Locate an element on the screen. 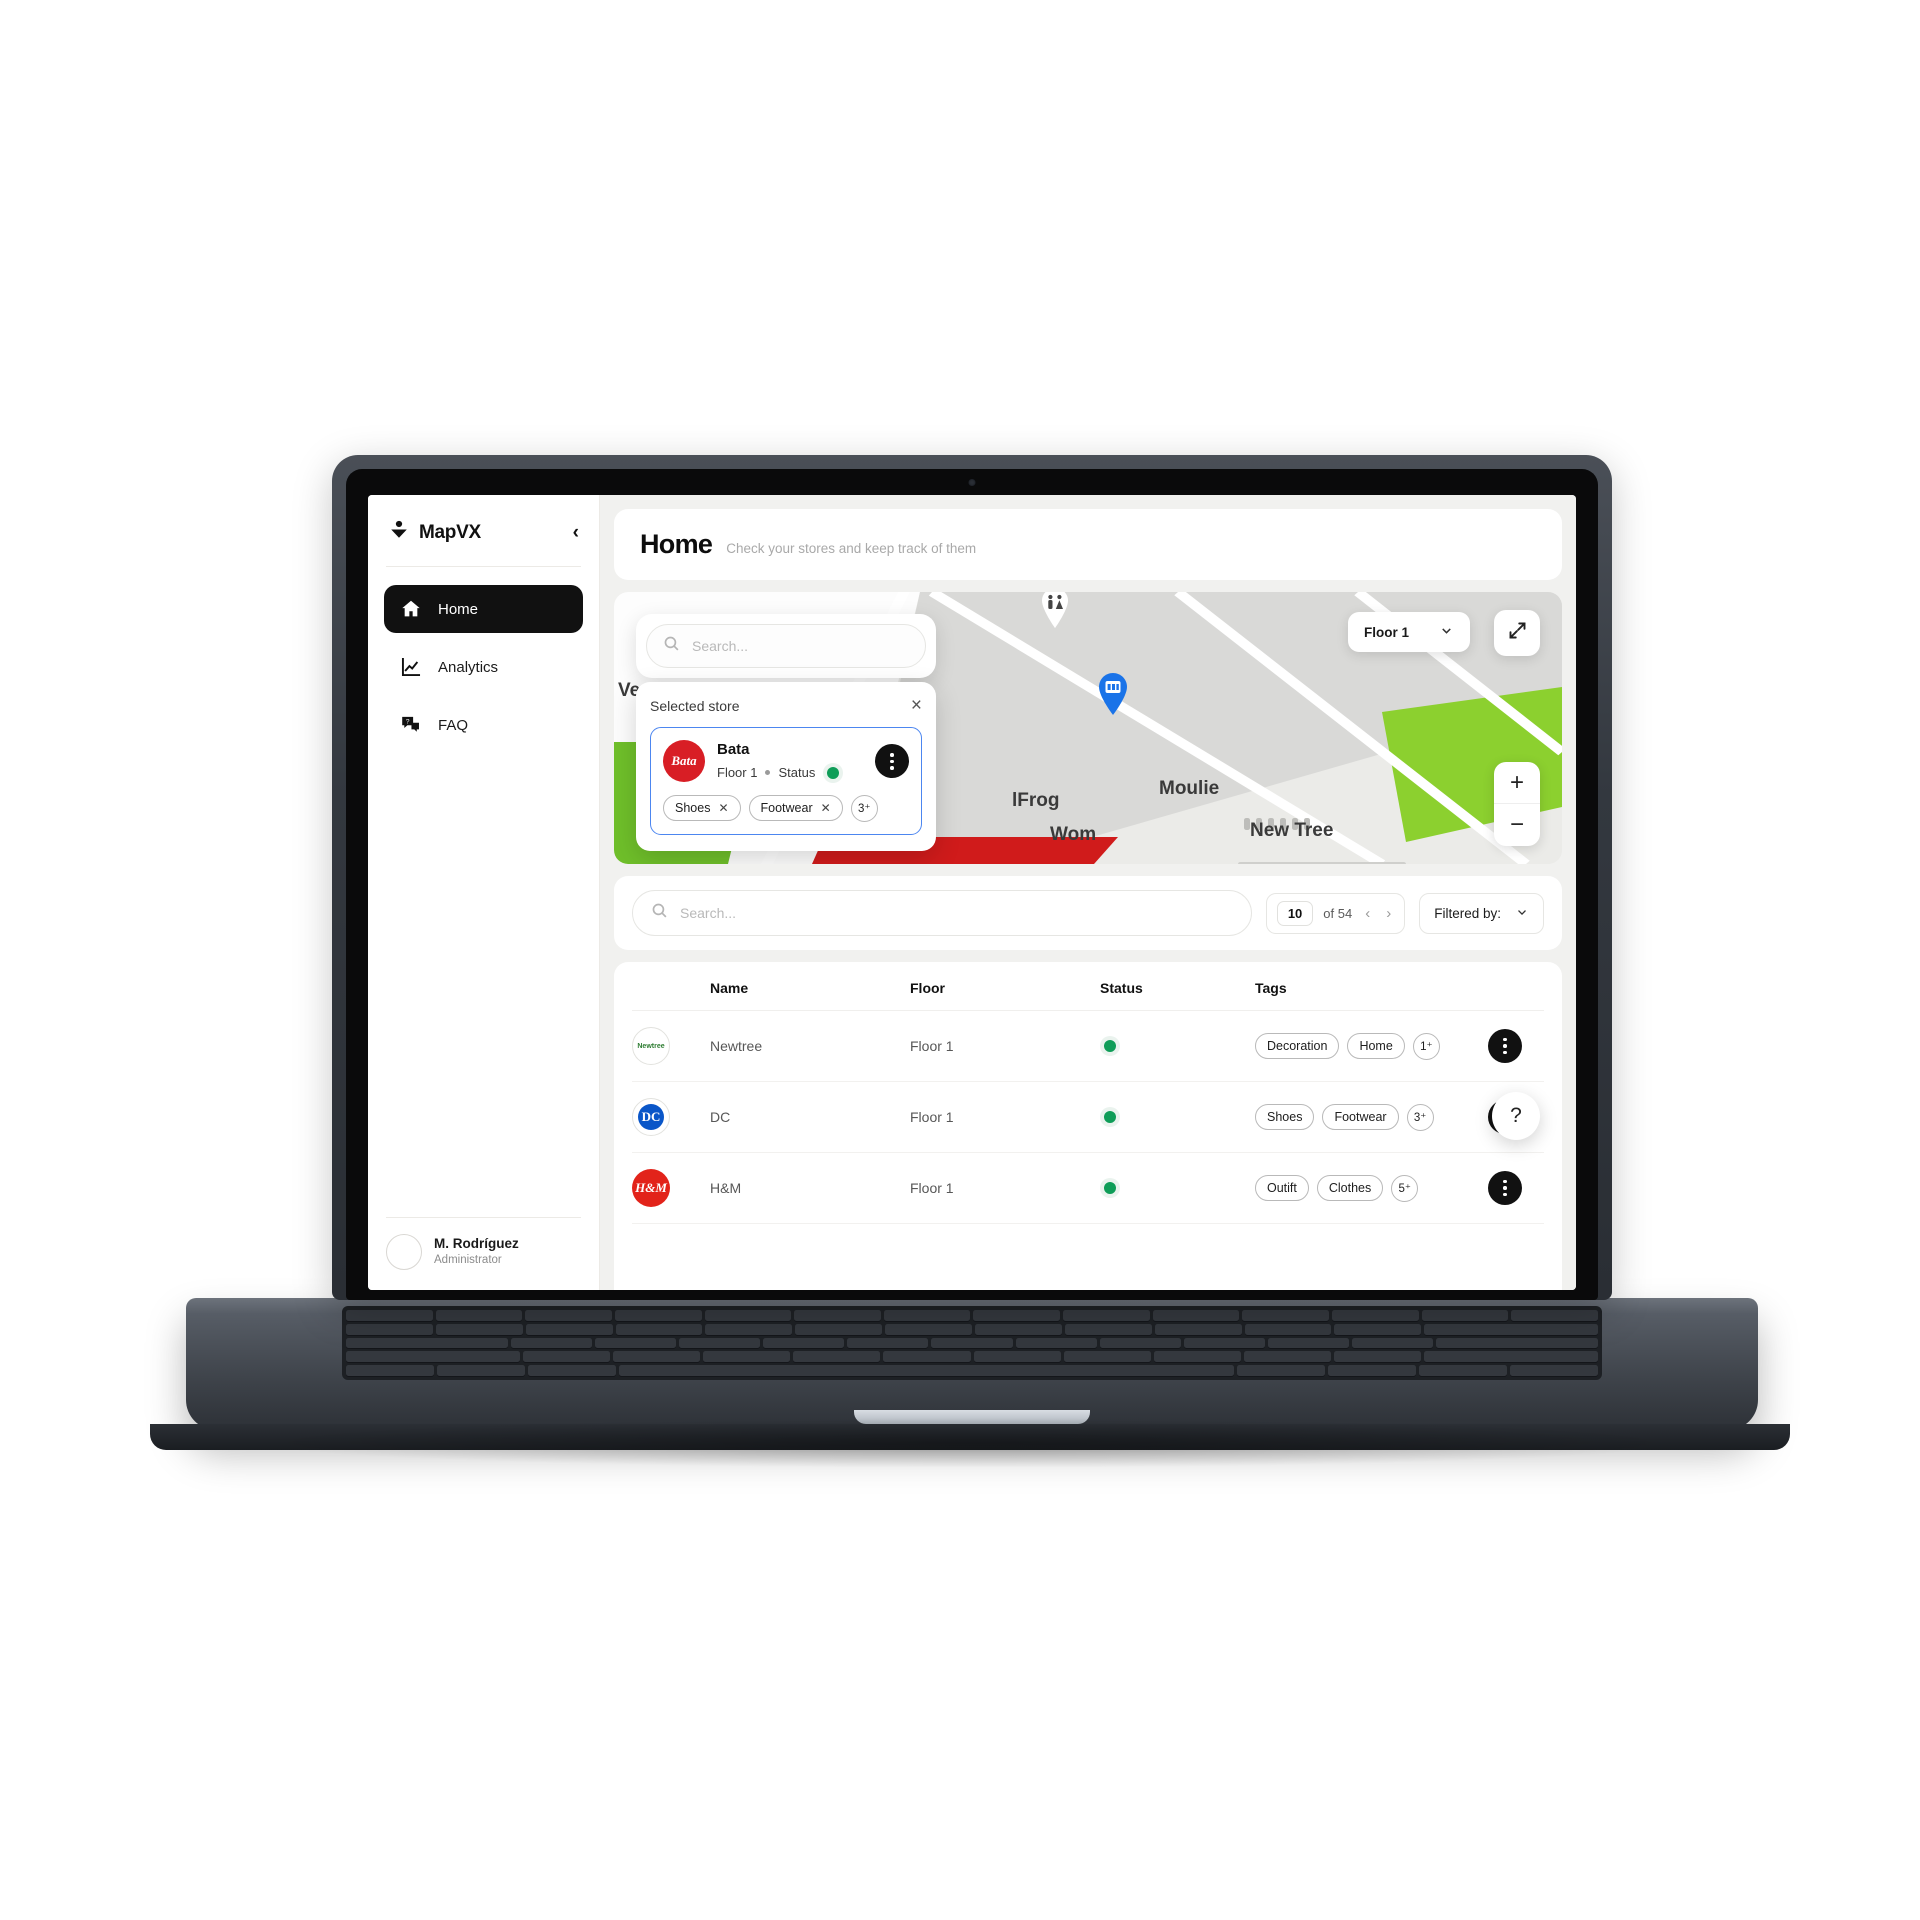  map-zoom-controls: + − is located at coordinates (1517, 804).